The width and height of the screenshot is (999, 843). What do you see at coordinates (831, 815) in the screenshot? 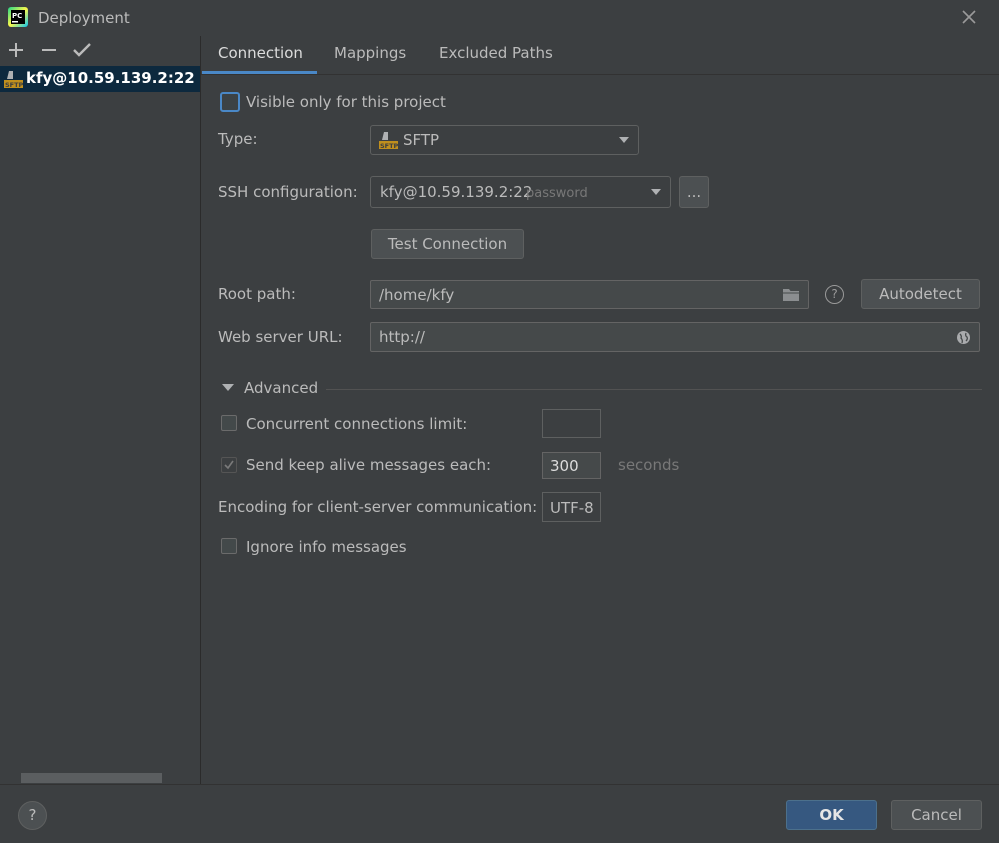
I see `ok-button: OK` at bounding box center [831, 815].